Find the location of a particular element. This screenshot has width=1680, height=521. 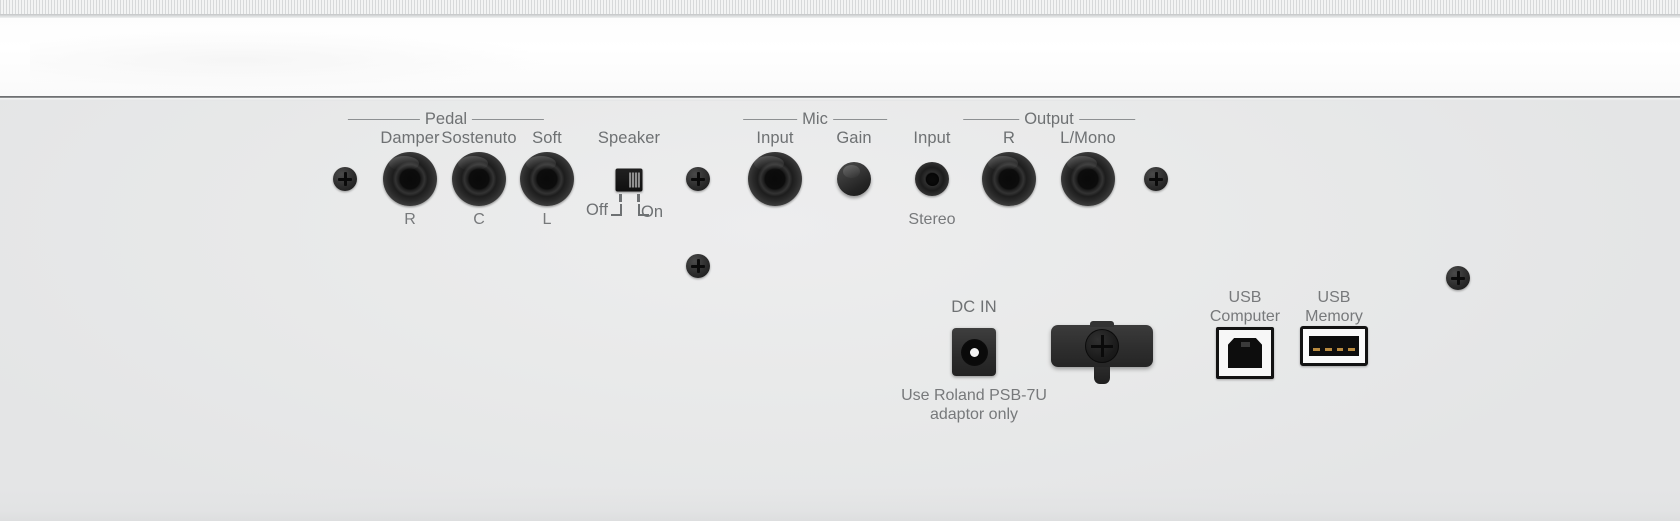

speaker-switch-lever is located at coordinates (634, 180).